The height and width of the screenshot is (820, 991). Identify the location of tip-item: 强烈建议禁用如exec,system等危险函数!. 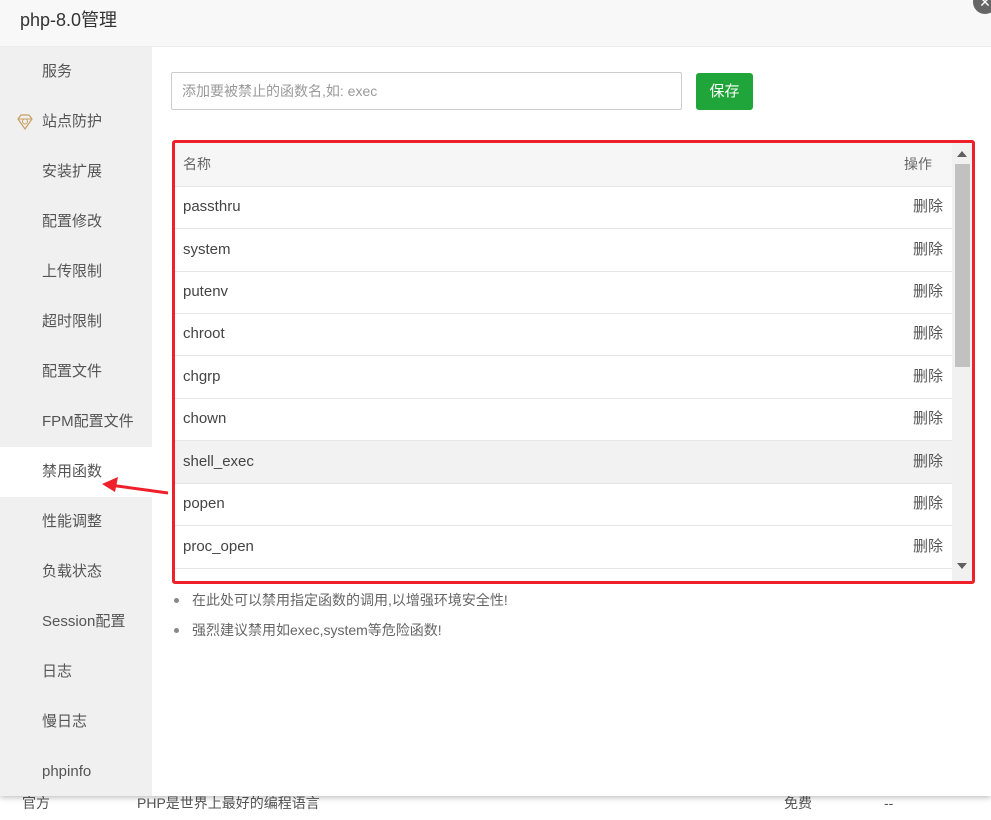
(567, 635).